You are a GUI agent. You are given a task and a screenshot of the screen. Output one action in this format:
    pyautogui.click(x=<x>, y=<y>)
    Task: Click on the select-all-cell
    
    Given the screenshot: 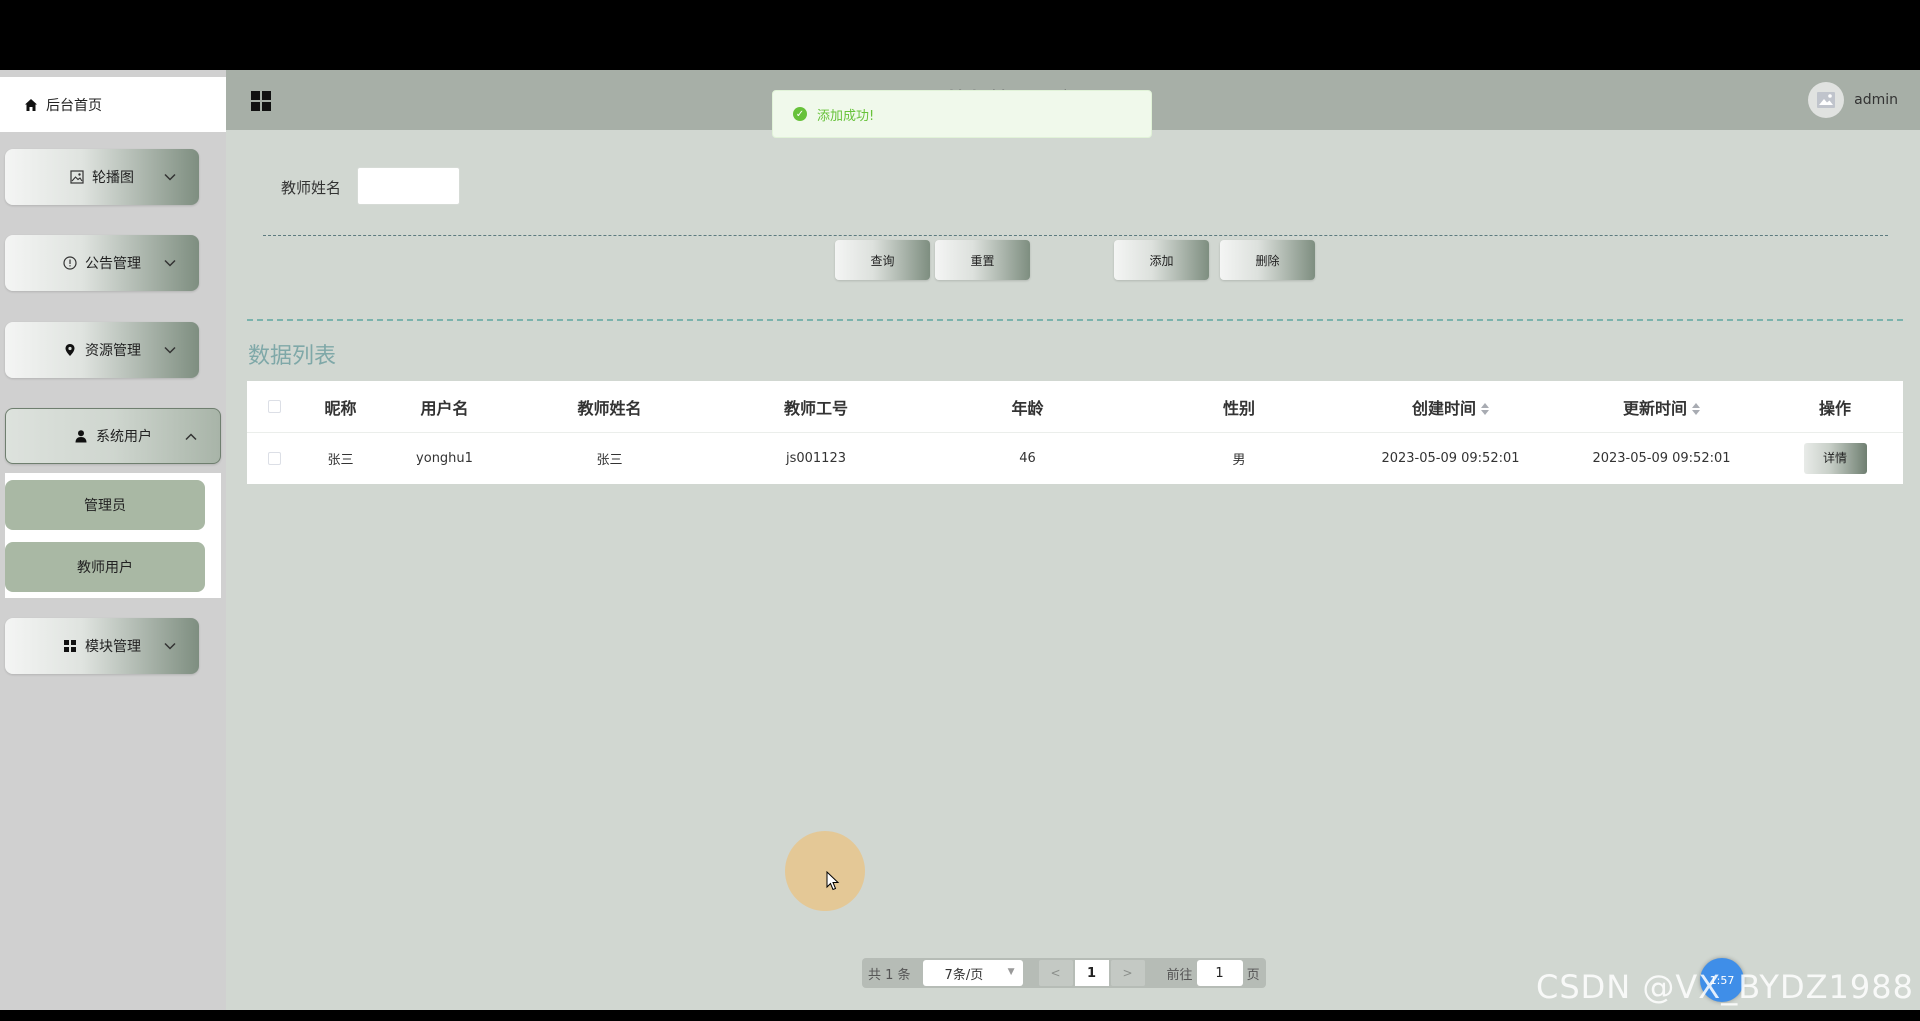 What is the action you would take?
    pyautogui.click(x=274, y=406)
    